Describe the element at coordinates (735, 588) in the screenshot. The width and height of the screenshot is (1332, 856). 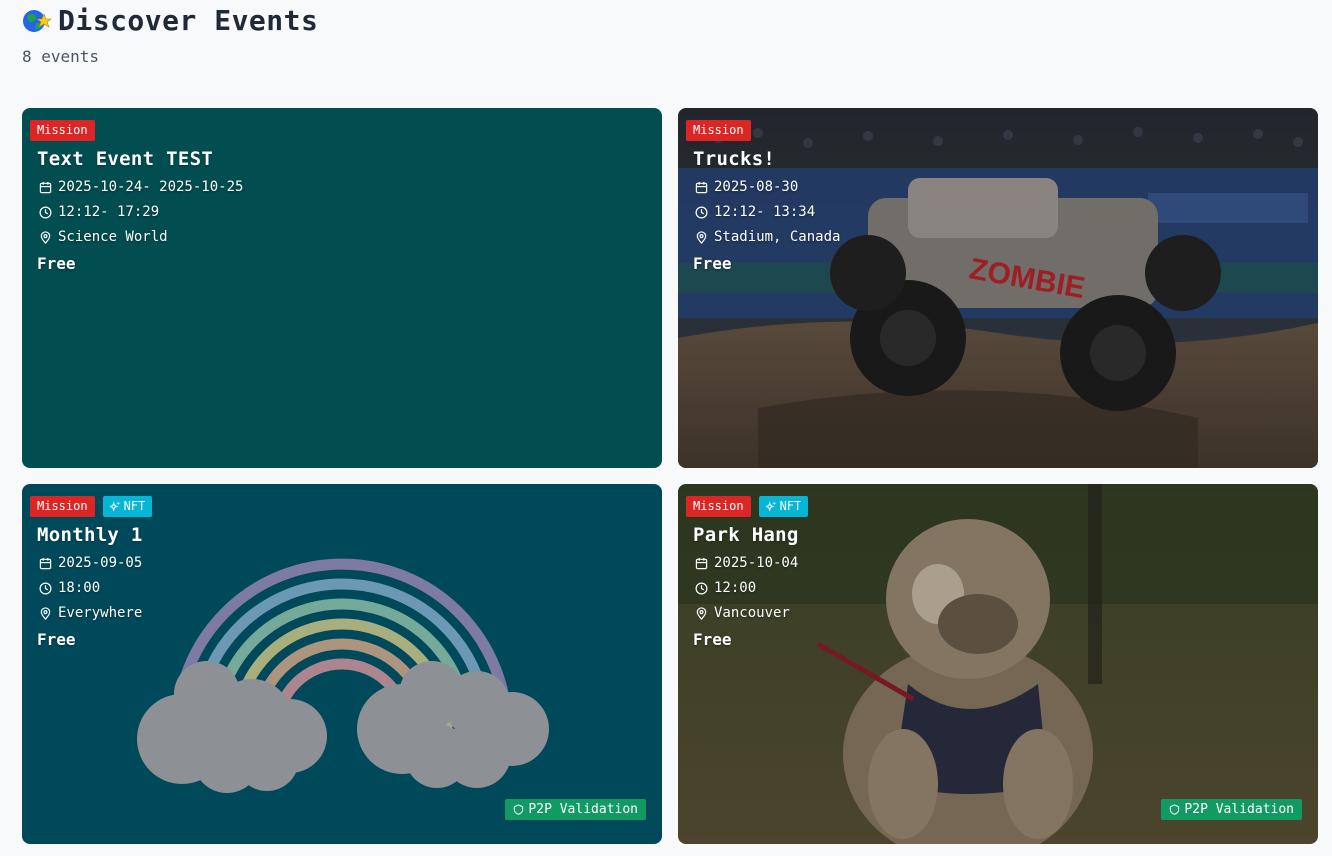
I see `event-time: 12:00` at that location.